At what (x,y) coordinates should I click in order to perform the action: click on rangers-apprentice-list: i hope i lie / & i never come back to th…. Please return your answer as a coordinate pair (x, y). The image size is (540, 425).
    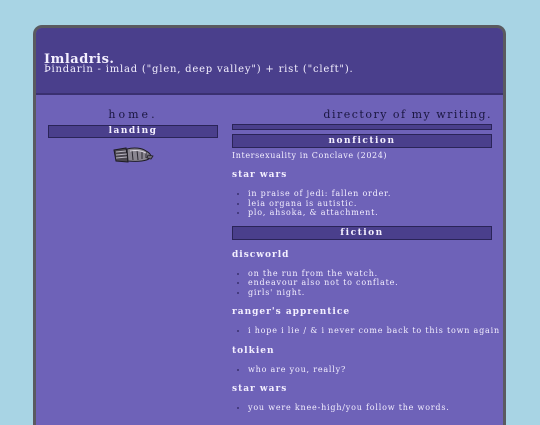
    Looking at the image, I should click on (365, 331).